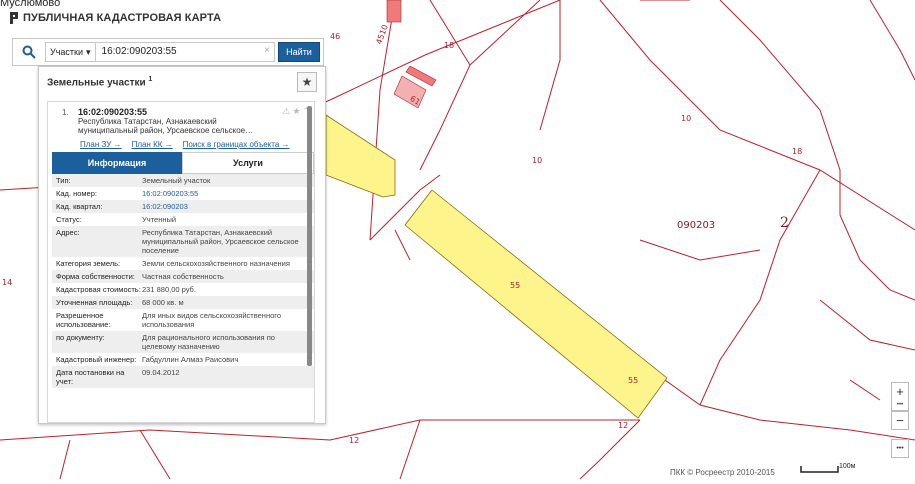  Describe the element at coordinates (161, 372) in the screenshot. I see `info-value: 09.04.2012` at that location.